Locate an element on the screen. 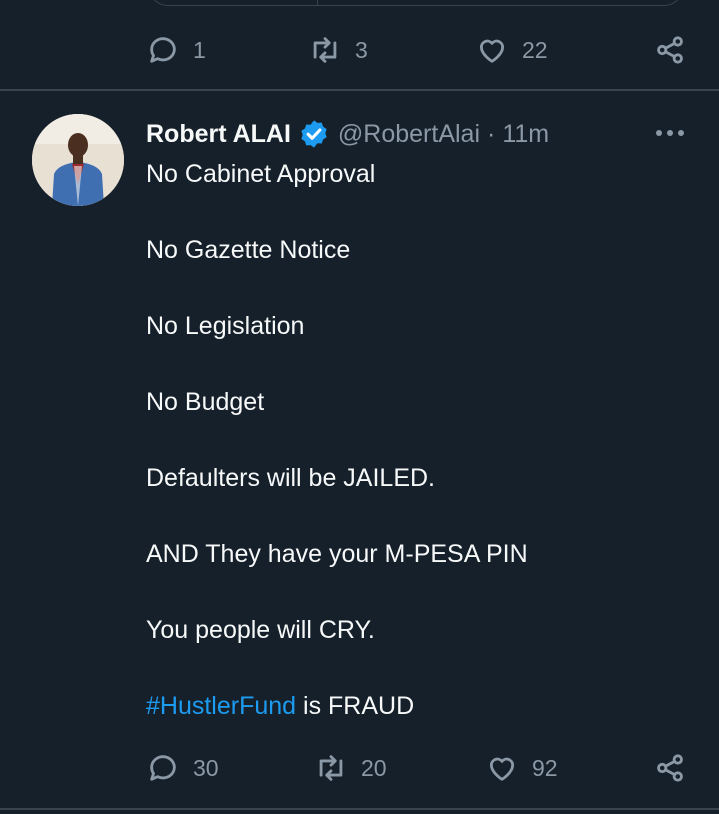  reply-button: 1 is located at coordinates (176, 50).